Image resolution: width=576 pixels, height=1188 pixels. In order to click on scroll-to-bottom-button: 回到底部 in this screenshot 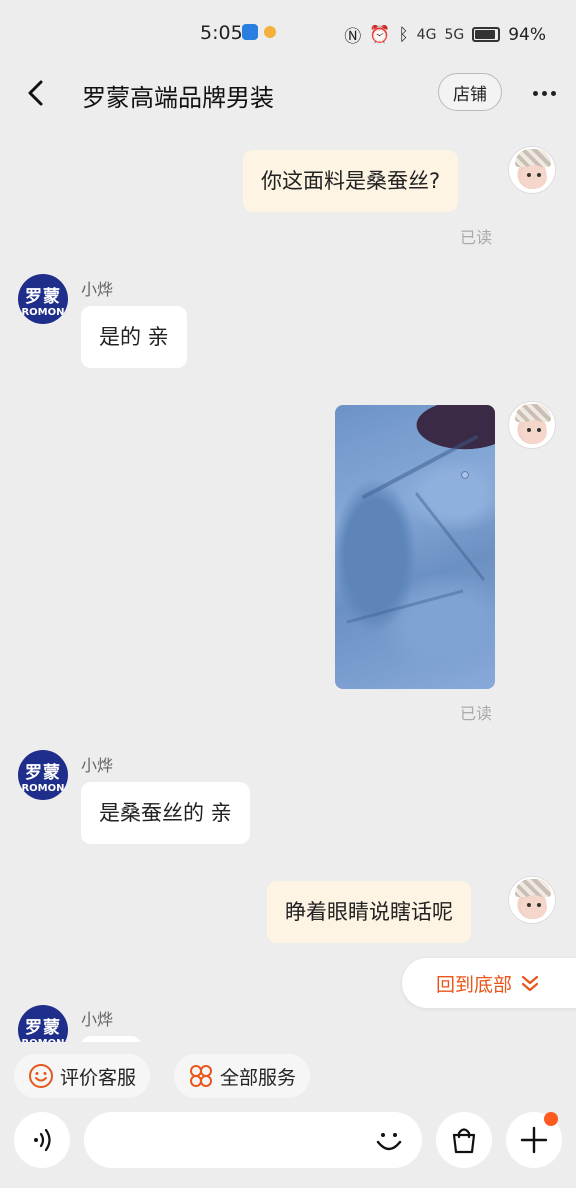, I will do `click(489, 983)`.